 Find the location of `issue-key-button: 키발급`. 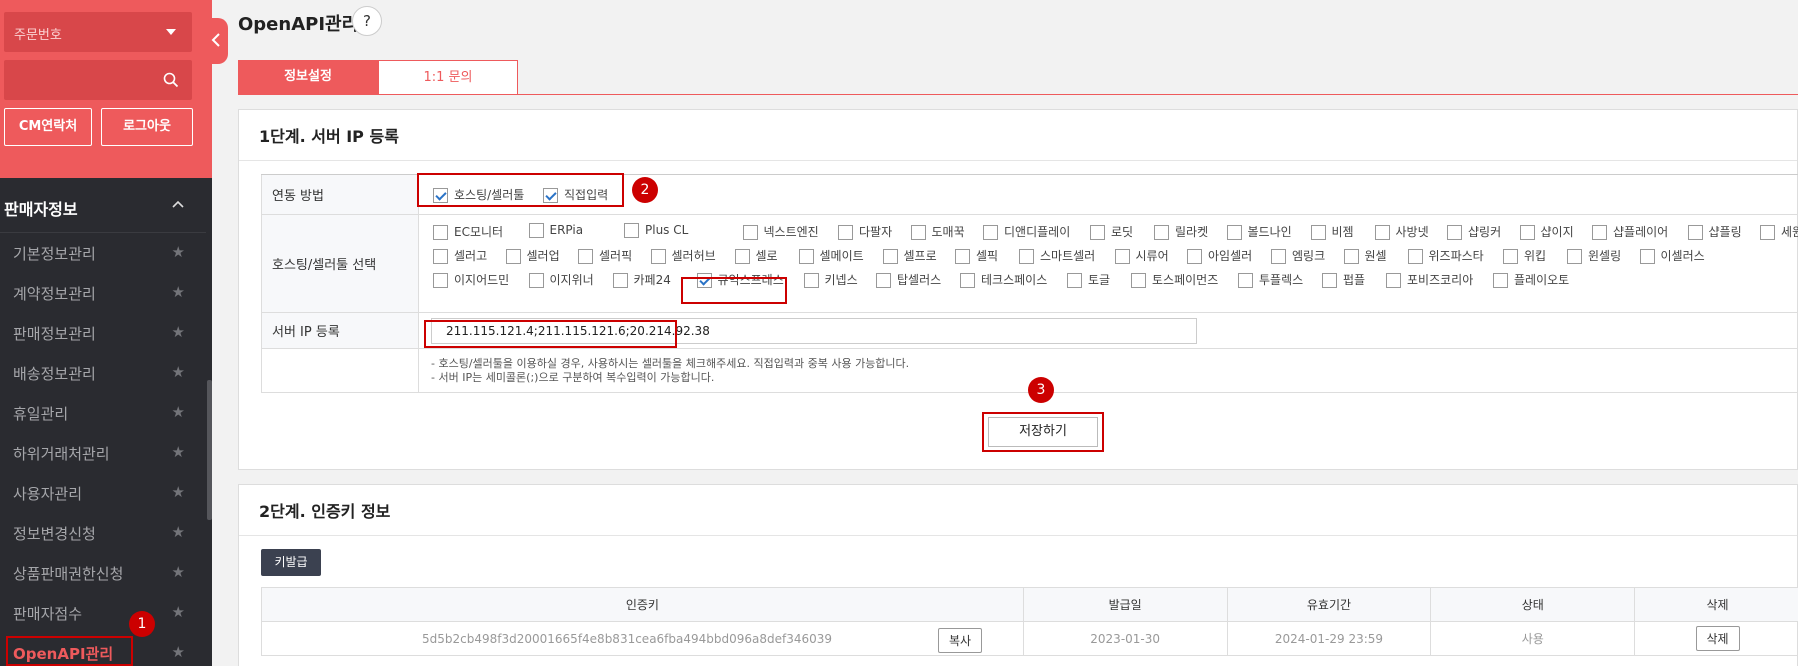

issue-key-button: 키발급 is located at coordinates (291, 562).